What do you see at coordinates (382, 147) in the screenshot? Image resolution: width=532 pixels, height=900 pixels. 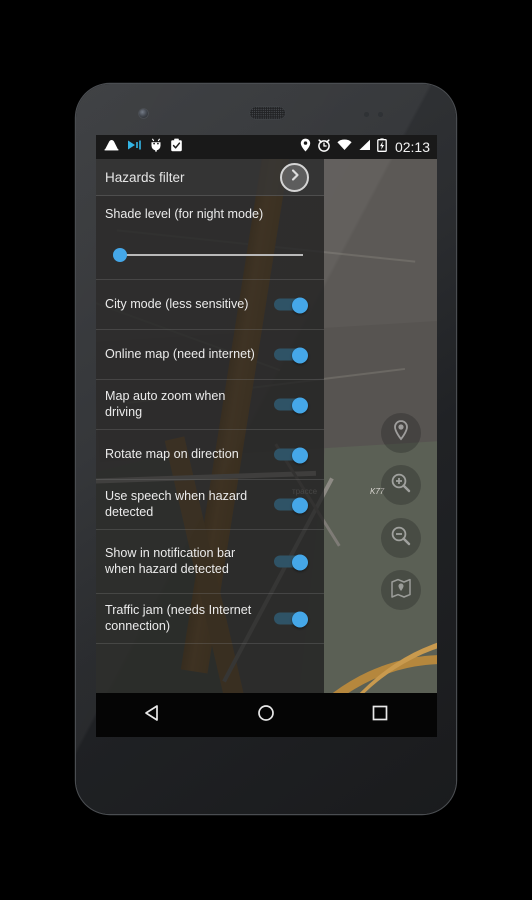 I see `battery-charging-icon` at bounding box center [382, 147].